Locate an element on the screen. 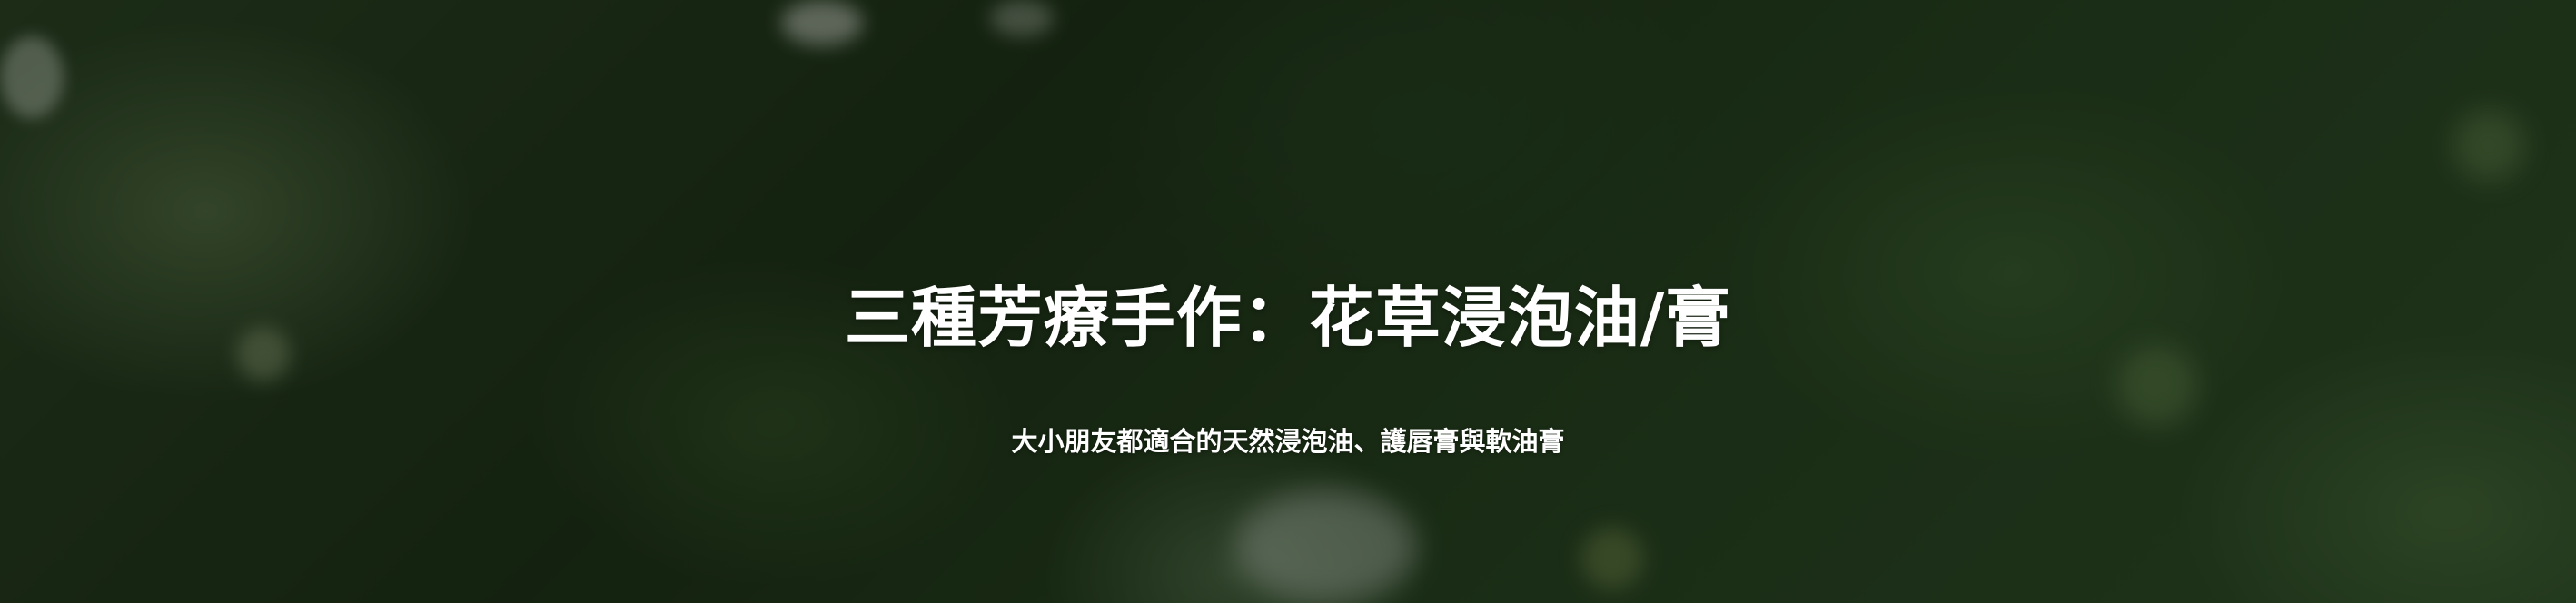 Image resolution: width=2576 pixels, height=603 pixels. hero-subtitle: 大小朋友都適合的天然浸泡油、護唇膏與軟油膏 is located at coordinates (1288, 441).